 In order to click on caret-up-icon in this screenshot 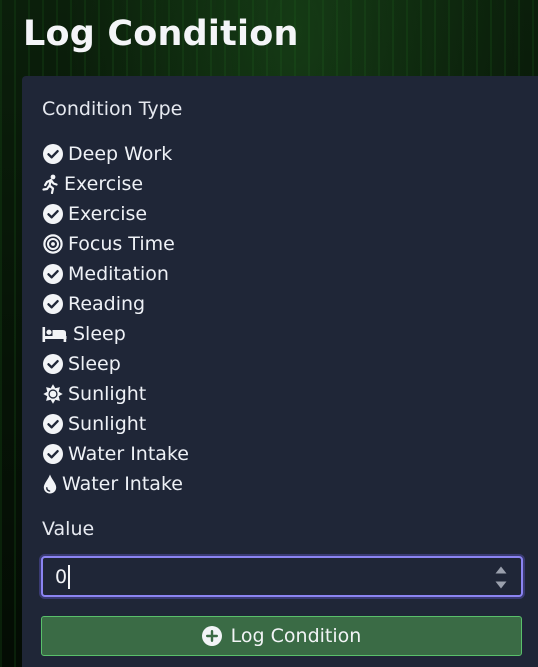, I will do `click(501, 569)`.